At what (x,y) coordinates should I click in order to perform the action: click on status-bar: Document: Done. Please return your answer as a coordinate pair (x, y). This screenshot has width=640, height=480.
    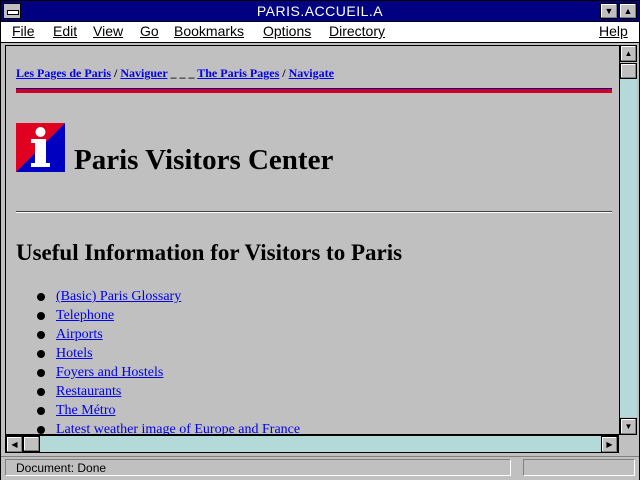
    Looking at the image, I should click on (320, 468).